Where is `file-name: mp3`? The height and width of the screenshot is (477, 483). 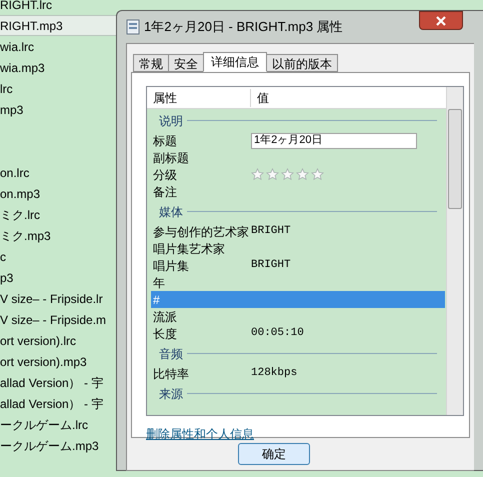 file-name: mp3 is located at coordinates (59, 109).